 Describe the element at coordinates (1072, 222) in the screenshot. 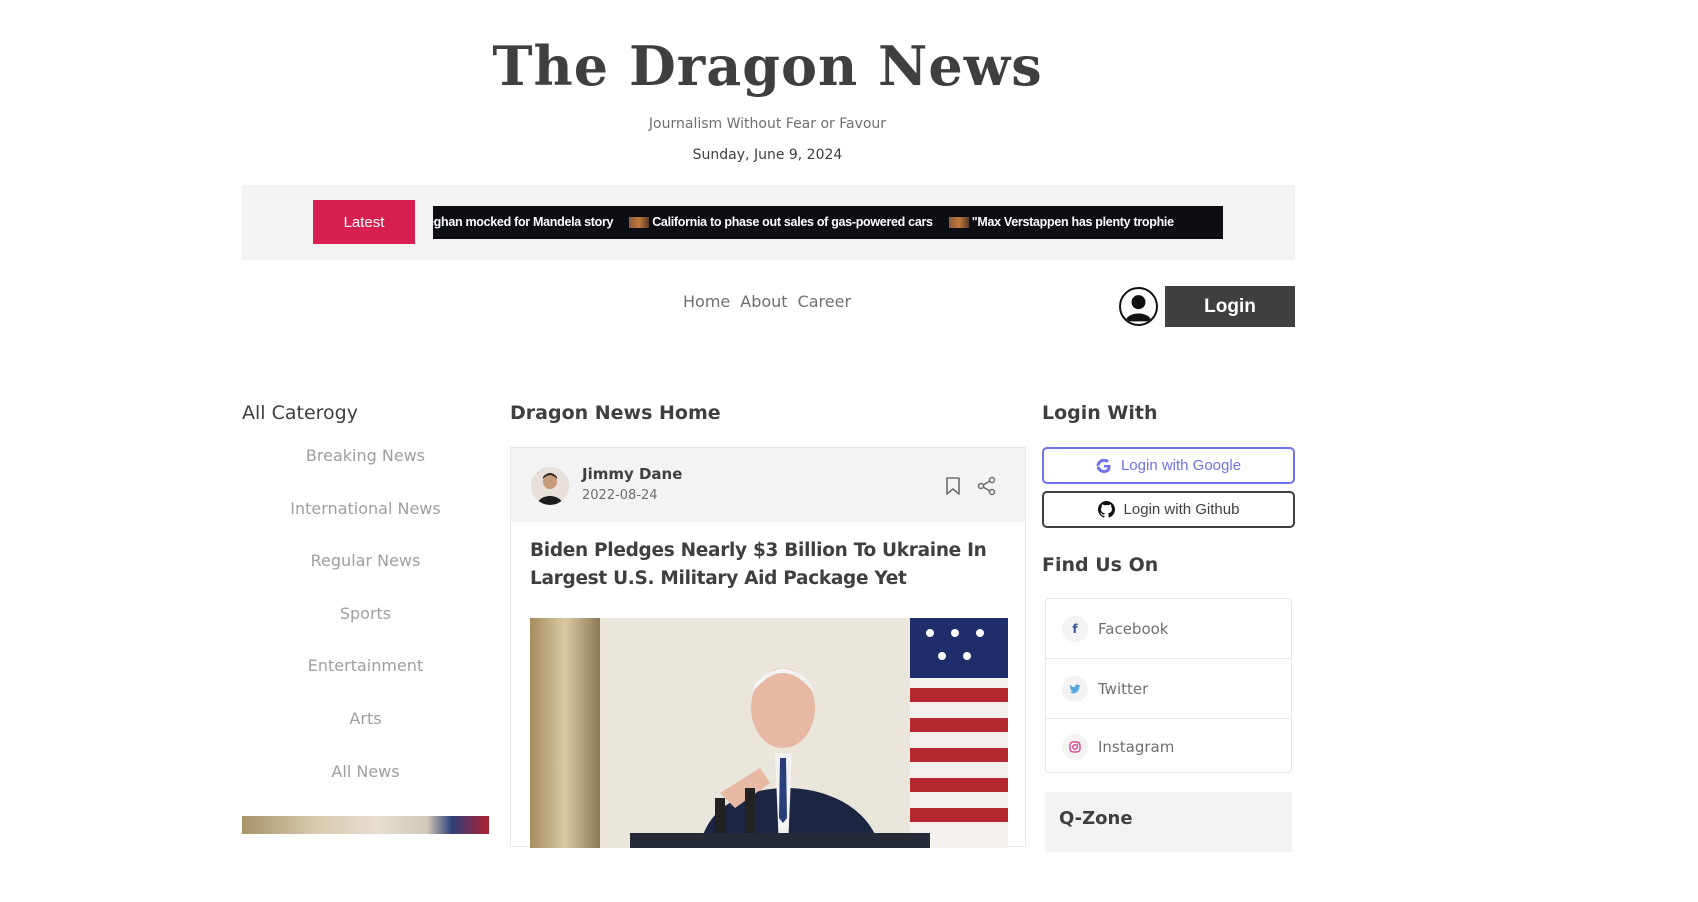

I see `ticker-text: "Max Verstappen has plenty trophie` at that location.